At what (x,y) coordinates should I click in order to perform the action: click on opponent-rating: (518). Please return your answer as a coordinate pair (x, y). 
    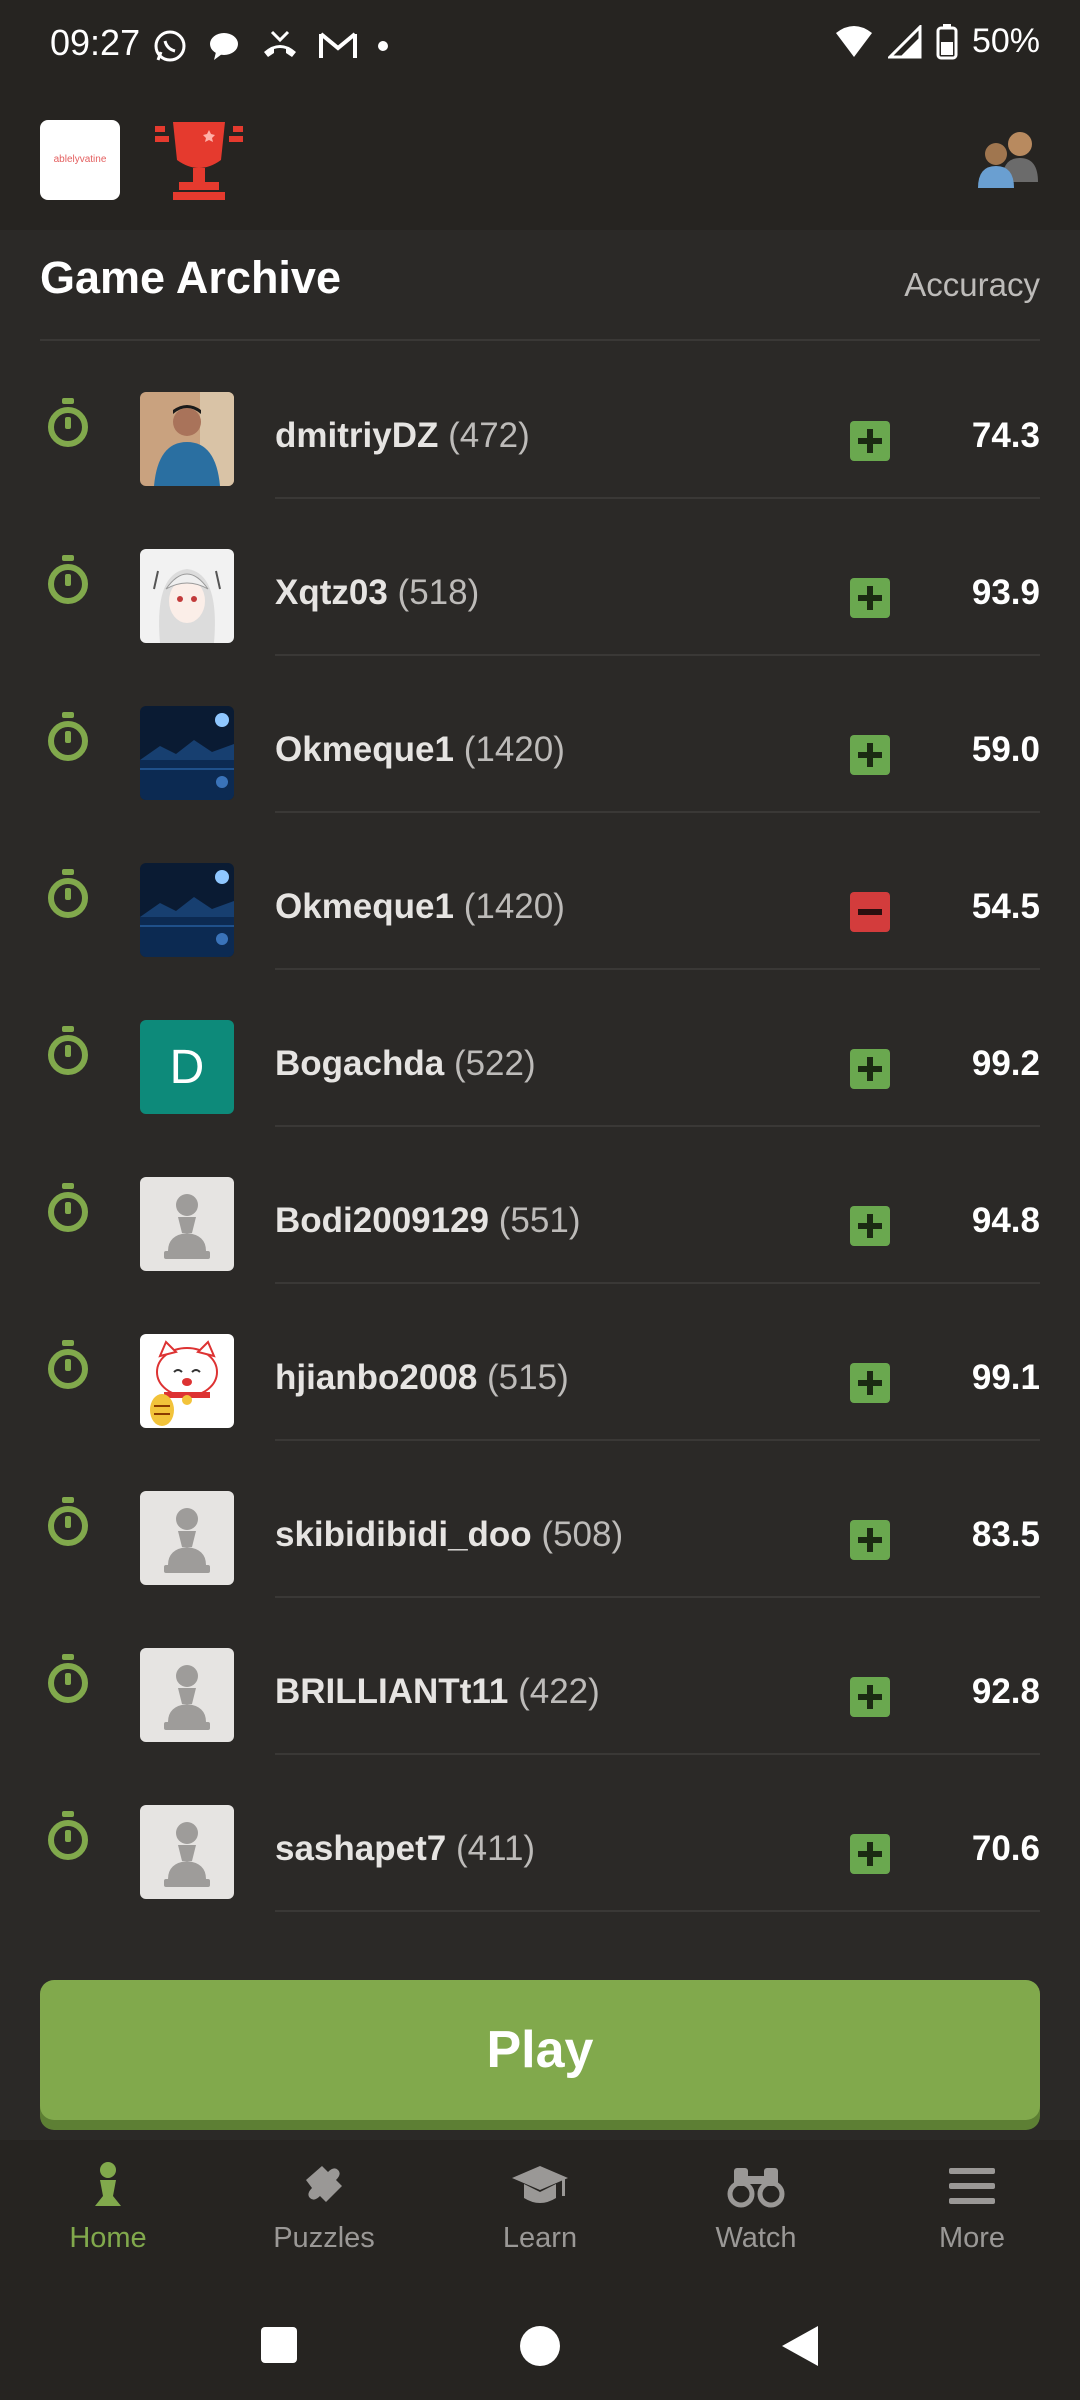
    Looking at the image, I should click on (438, 592).